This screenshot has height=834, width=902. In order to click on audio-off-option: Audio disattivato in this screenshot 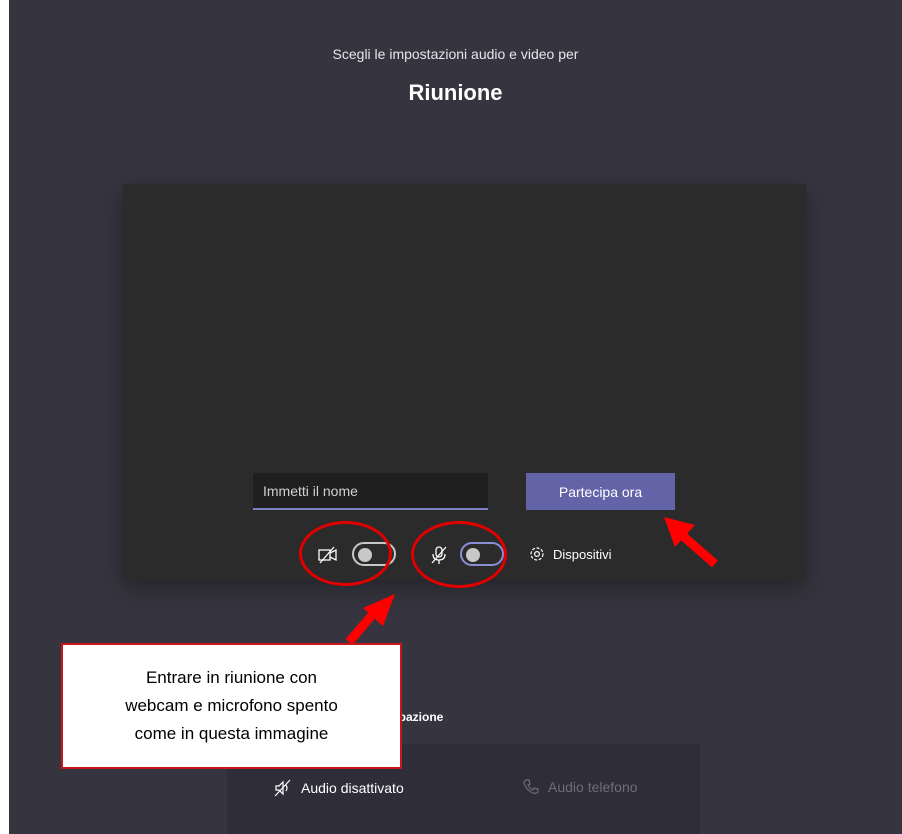, I will do `click(338, 788)`.